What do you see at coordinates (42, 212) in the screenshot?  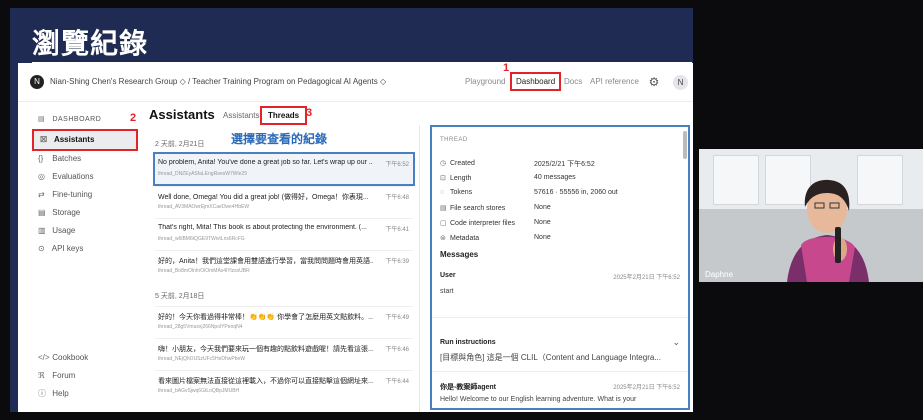 I see `storage-icon: ▤` at bounding box center [42, 212].